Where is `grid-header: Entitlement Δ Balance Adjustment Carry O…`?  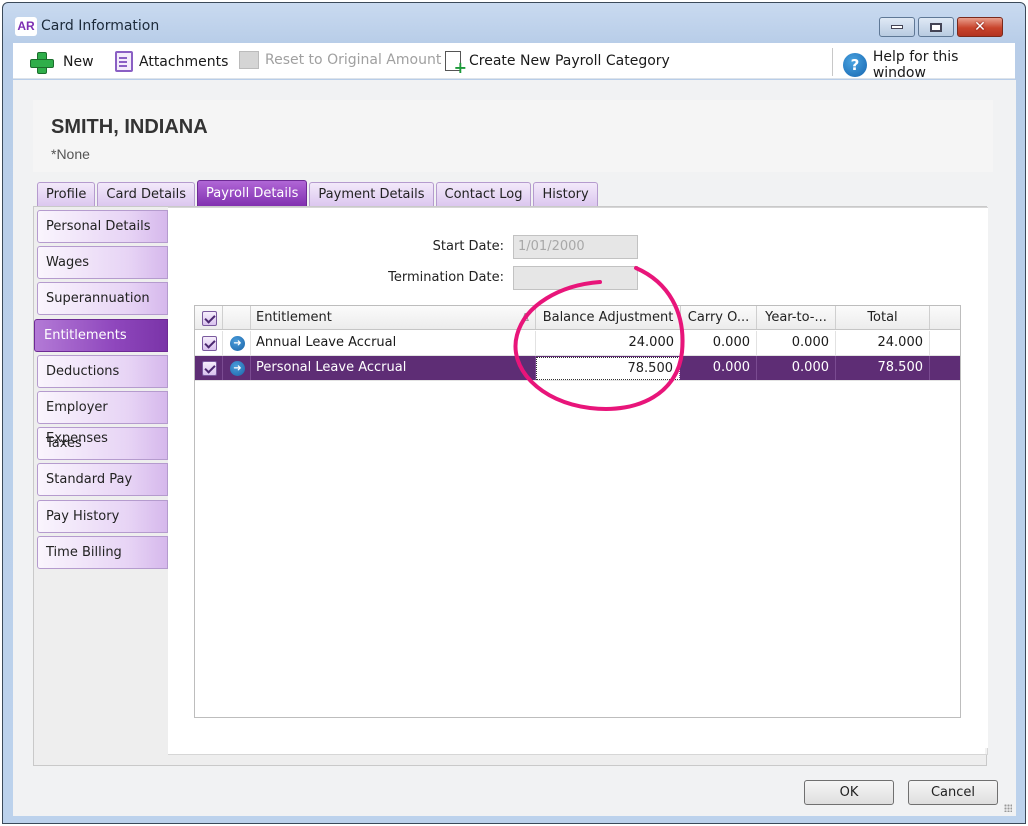
grid-header: Entitlement Δ Balance Adjustment Carry O… is located at coordinates (577, 318).